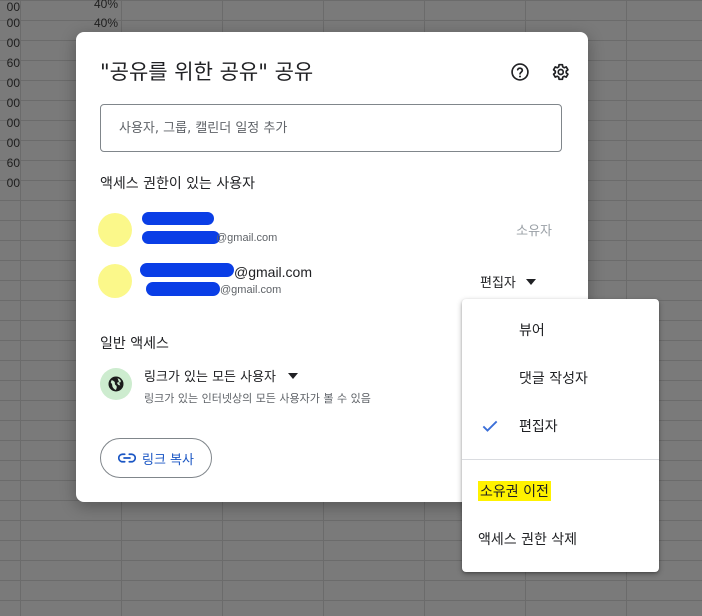  I want to click on general-access-description: 링크가 있는 인터넷상의 모든 사용자가 볼 수 있음, so click(257, 398).